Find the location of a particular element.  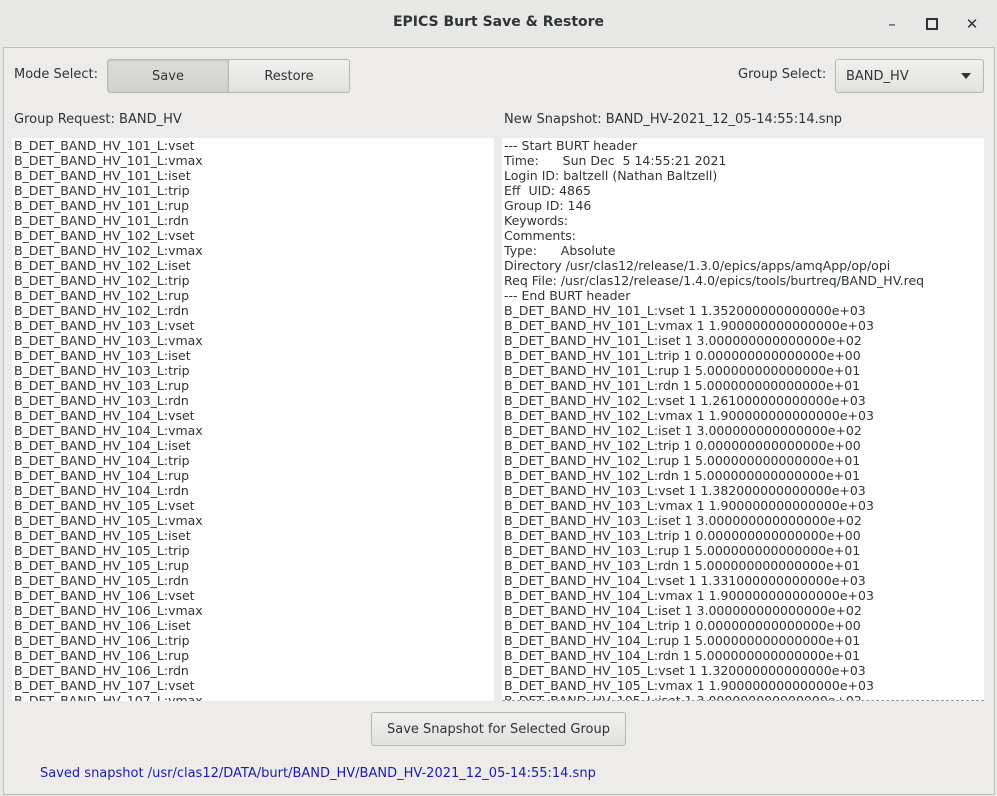

group-select-label: Group Select: is located at coordinates (782, 74).